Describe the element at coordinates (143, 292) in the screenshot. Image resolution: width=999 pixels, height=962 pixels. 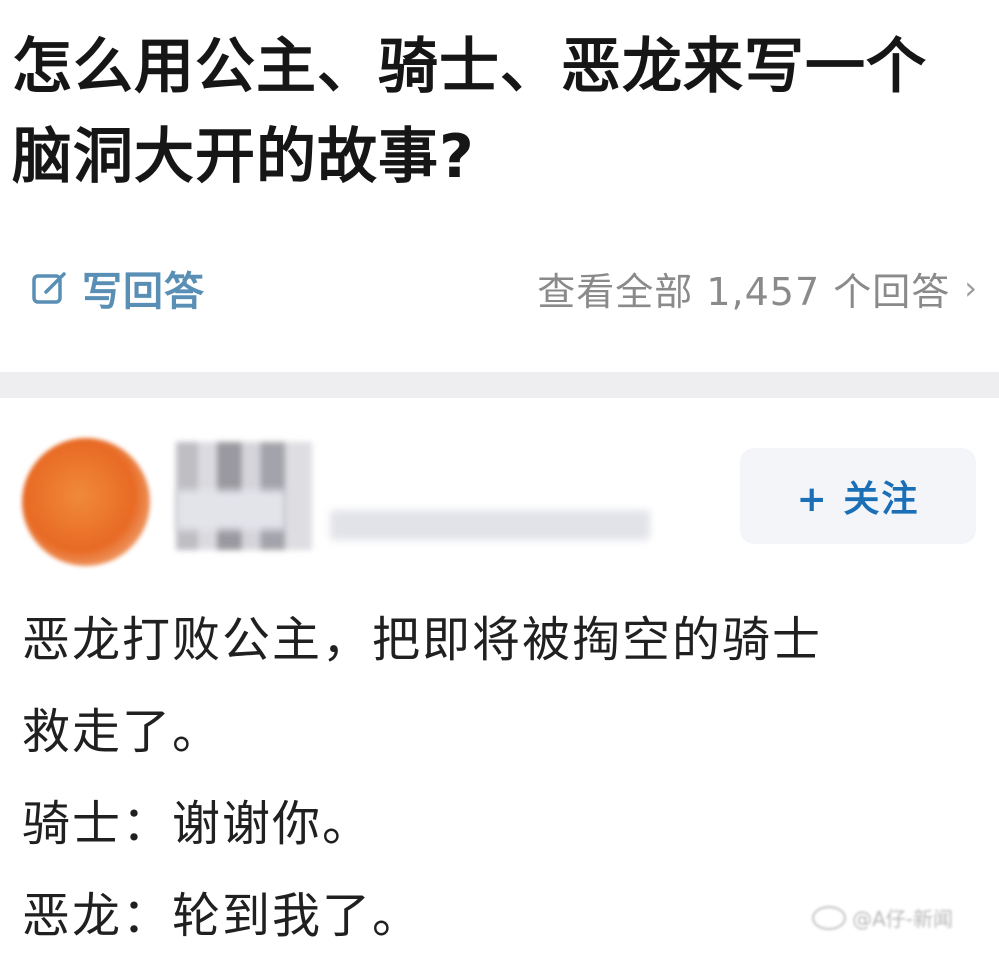
I see `write-answer-label: 写回答` at that location.